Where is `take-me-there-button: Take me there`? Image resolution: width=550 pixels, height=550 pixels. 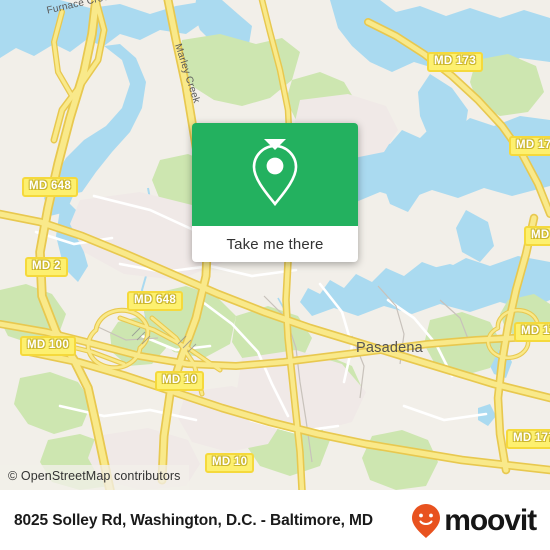
take-me-there-button: Take me there is located at coordinates (275, 244).